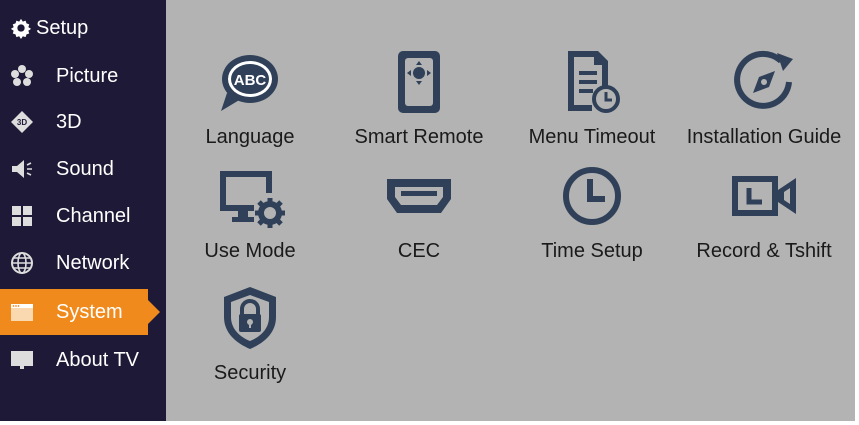 This screenshot has width=859, height=425. I want to click on clock-icon, so click(592, 196).